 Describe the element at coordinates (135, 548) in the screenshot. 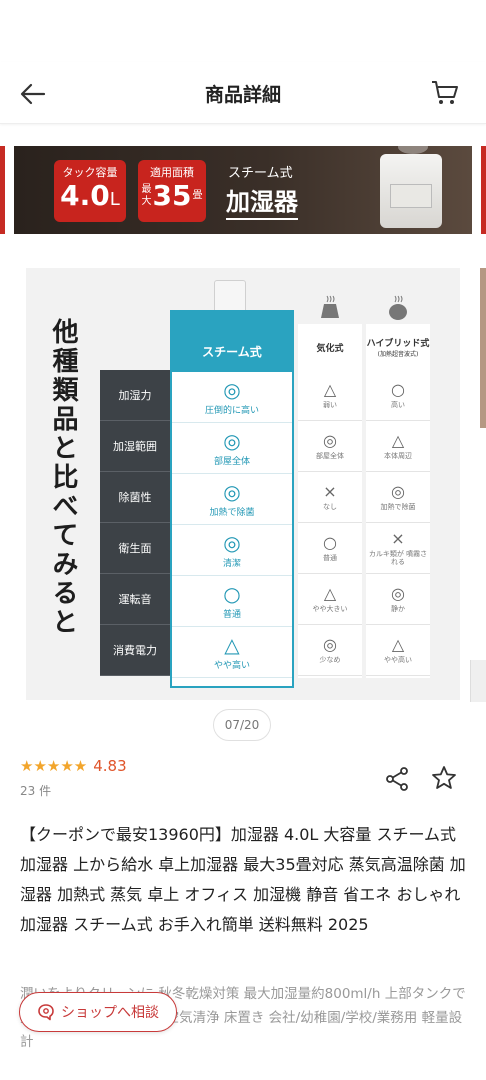

I see `row-label: 衛生面` at that location.